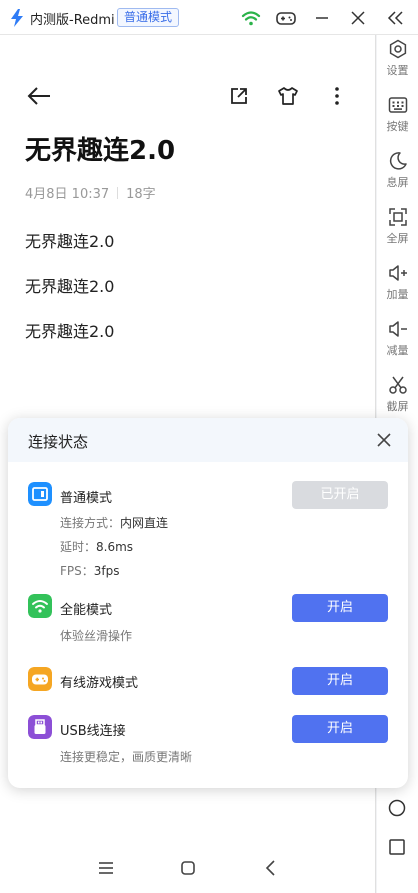  What do you see at coordinates (99, 683) in the screenshot?
I see `mode-name: 有线游戏模式` at bounding box center [99, 683].